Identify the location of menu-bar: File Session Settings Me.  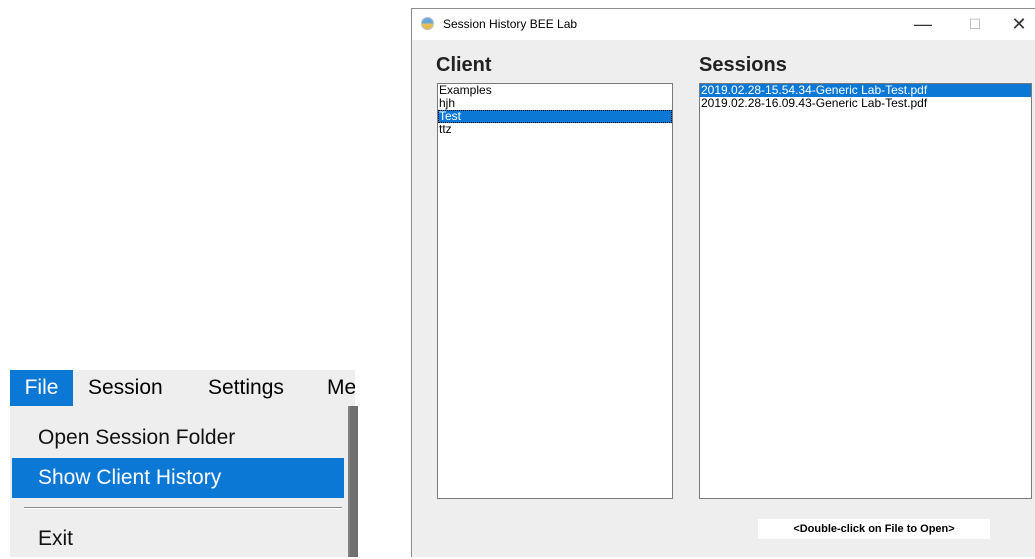
(182, 388).